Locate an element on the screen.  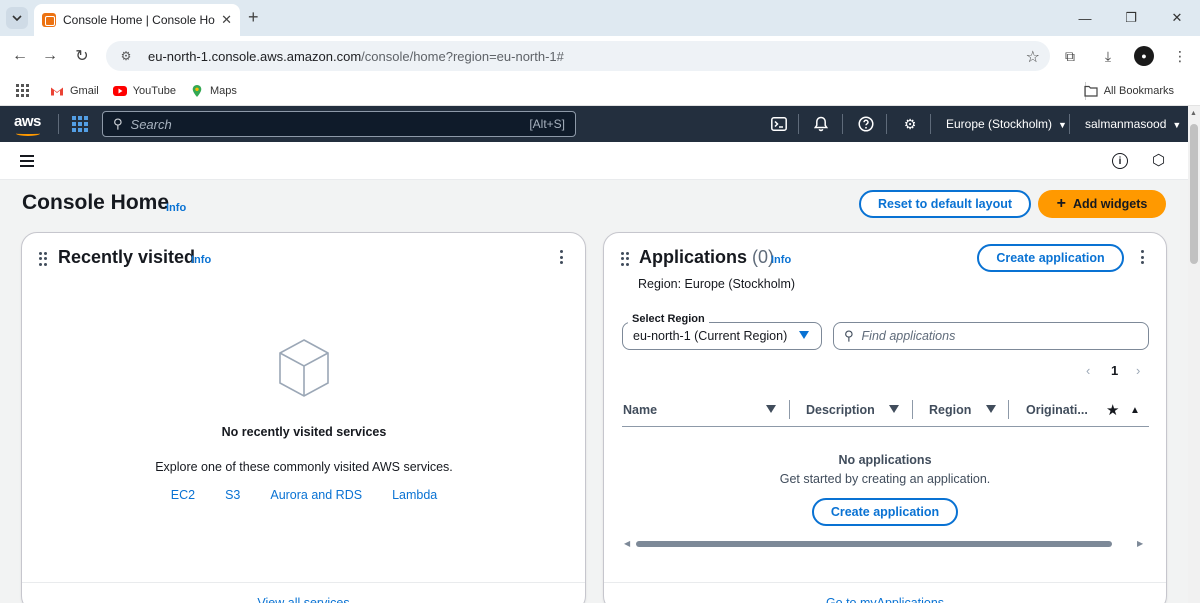
select-region-label: Select Region is located at coordinates (668, 319).